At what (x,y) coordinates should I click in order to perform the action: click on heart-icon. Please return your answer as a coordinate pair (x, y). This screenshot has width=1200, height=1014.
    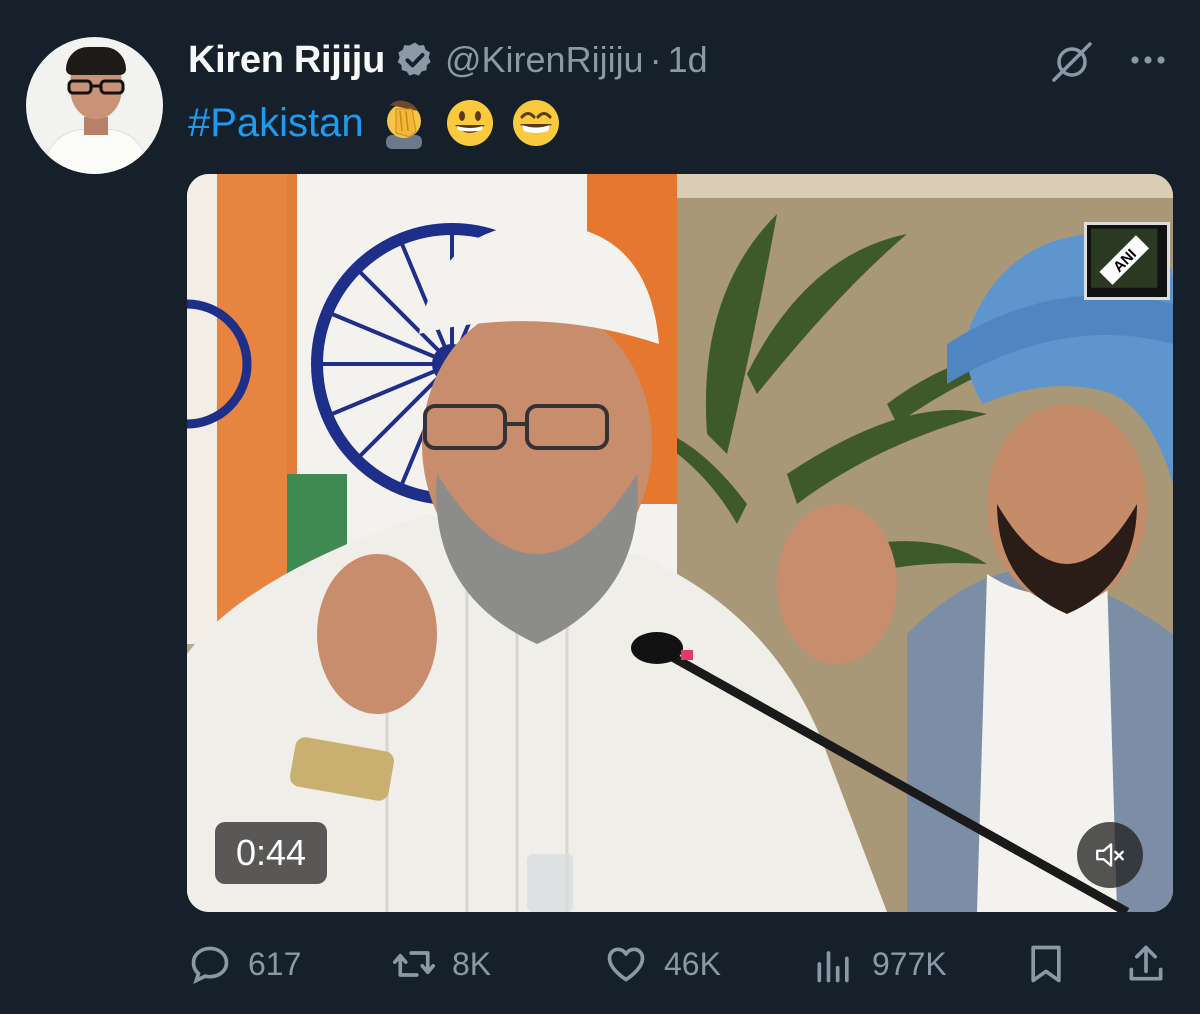
    Looking at the image, I should click on (626, 964).